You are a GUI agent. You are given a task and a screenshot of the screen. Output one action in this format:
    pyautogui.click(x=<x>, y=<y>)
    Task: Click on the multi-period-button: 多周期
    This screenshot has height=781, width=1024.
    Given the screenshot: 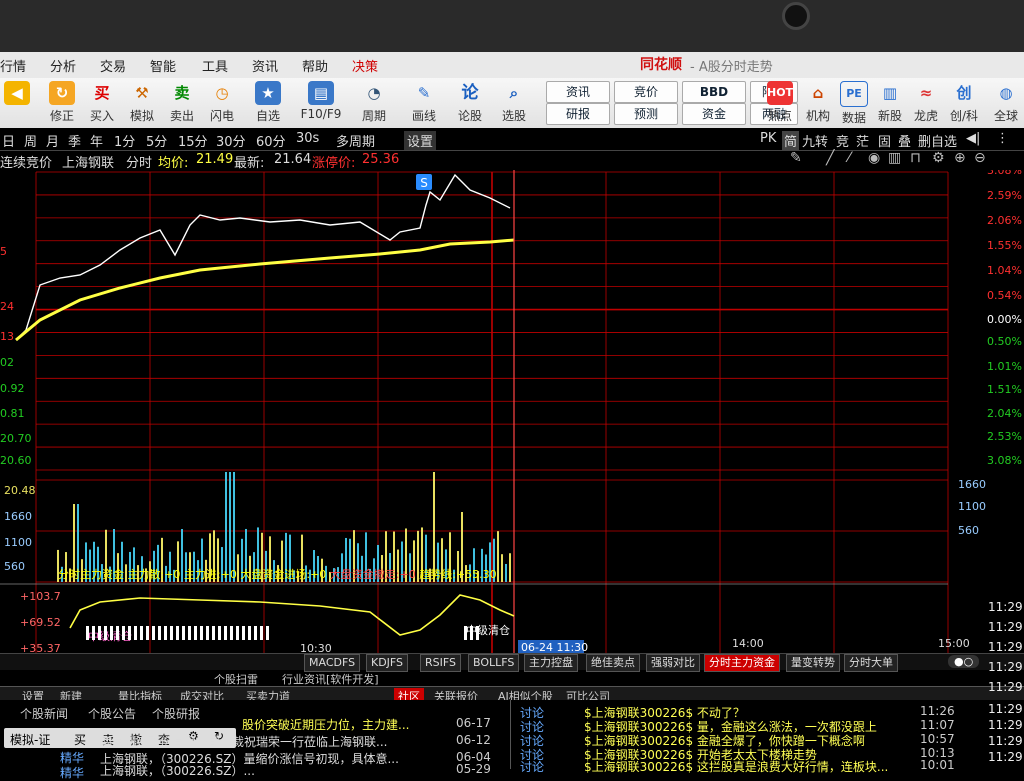 What is the action you would take?
    pyautogui.click(x=355, y=140)
    